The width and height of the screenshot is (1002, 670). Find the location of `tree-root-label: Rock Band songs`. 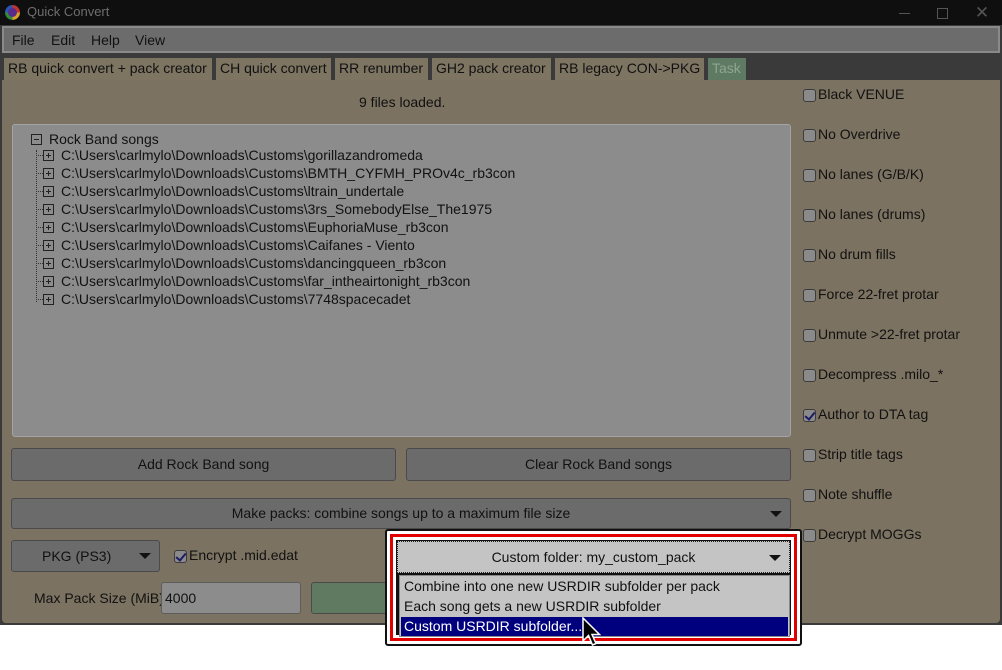

tree-root-label: Rock Band songs is located at coordinates (104, 139).